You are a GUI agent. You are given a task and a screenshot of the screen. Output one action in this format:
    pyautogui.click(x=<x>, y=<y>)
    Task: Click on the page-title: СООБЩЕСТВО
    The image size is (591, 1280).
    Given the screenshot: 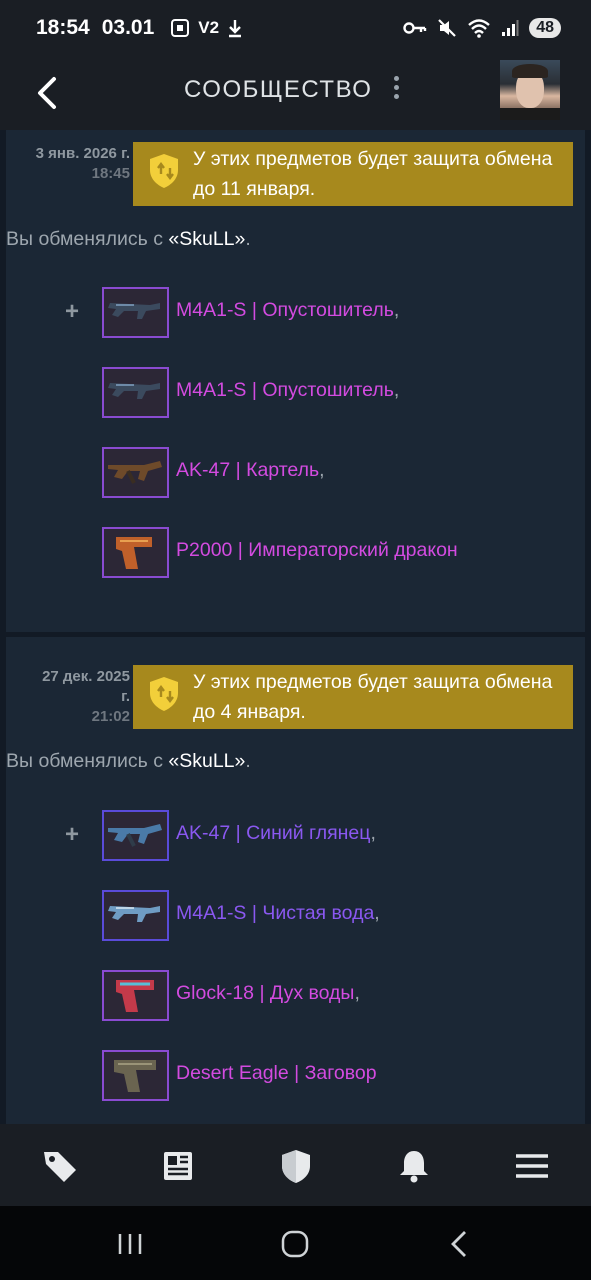 What is the action you would take?
    pyautogui.click(x=278, y=89)
    